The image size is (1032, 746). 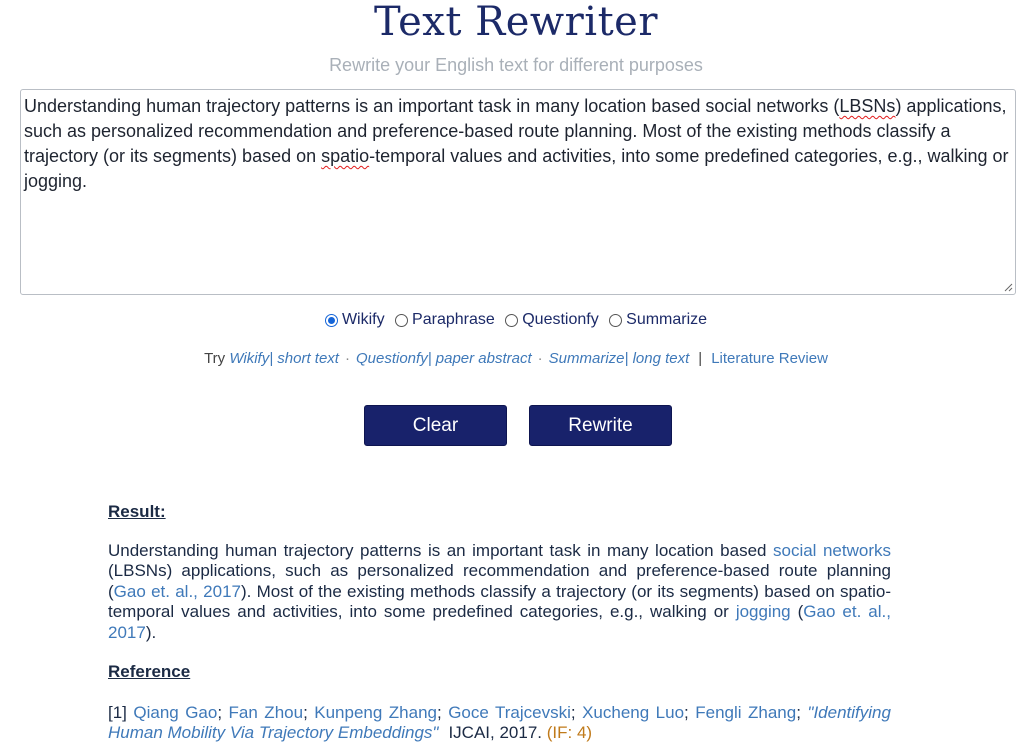 I want to click on rewrite-button: Rewrite, so click(x=600, y=425).